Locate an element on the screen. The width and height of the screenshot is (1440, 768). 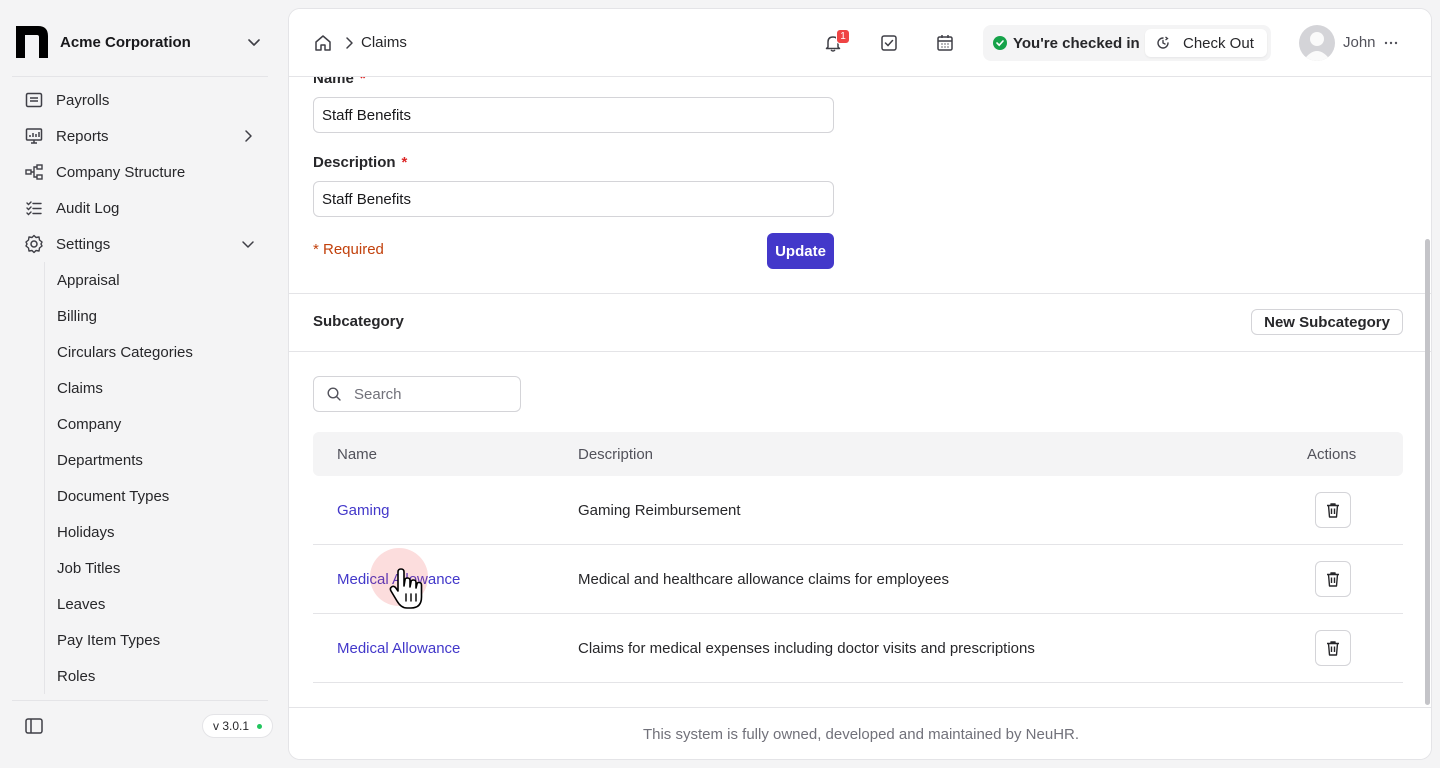
org-name: Acme Corporation is located at coordinates (125, 42).